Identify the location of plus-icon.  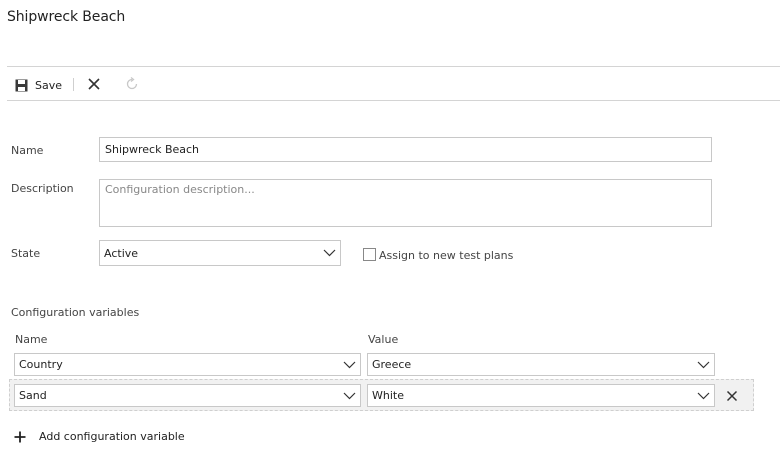
(20, 436).